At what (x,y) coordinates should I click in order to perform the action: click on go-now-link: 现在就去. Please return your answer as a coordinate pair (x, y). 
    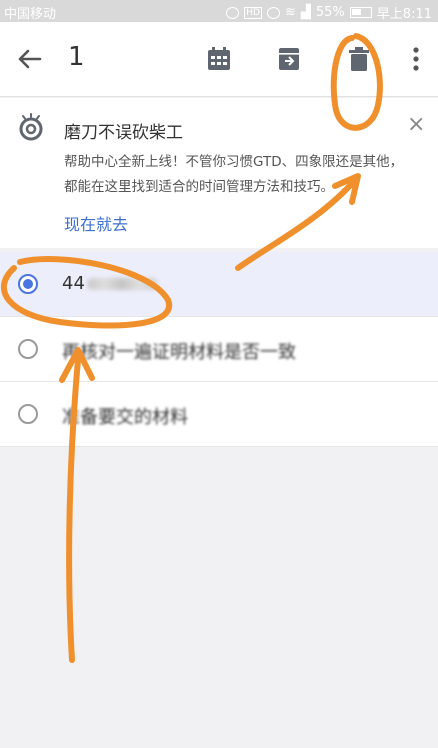
    Looking at the image, I should click on (96, 223).